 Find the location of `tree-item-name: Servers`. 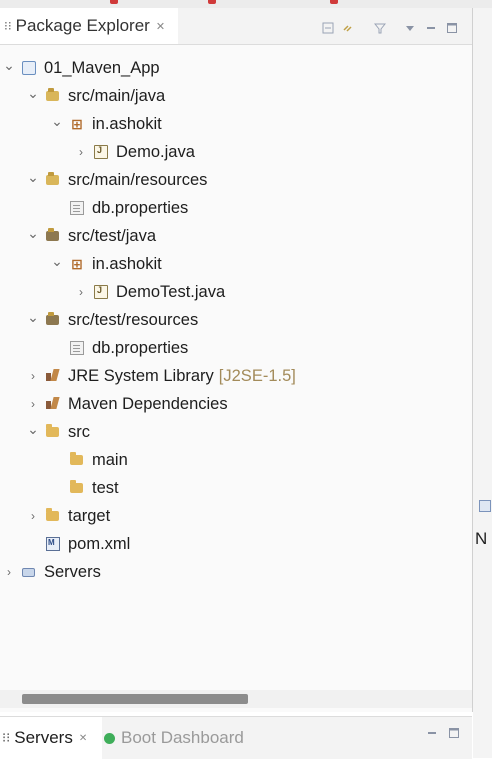

tree-item-name: Servers is located at coordinates (72, 571).